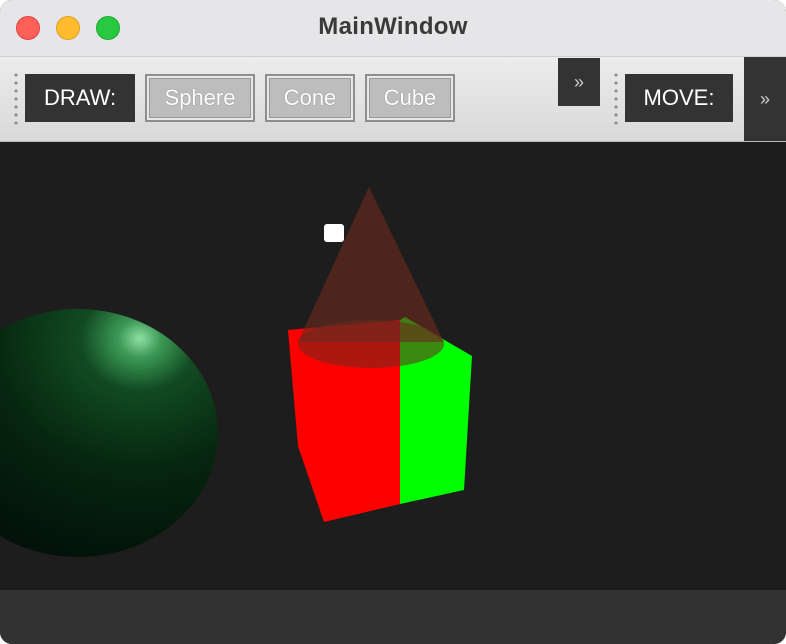 The height and width of the screenshot is (644, 786). Describe the element at coordinates (679, 98) in the screenshot. I see `move-label: MOVE:` at that location.